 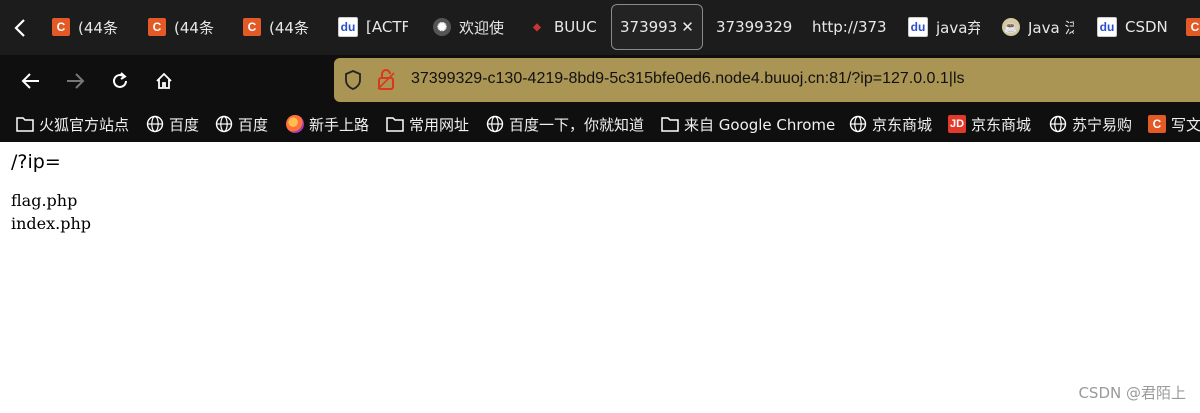 I want to click on tab: ✺ 欢迎使, so click(x=469, y=27).